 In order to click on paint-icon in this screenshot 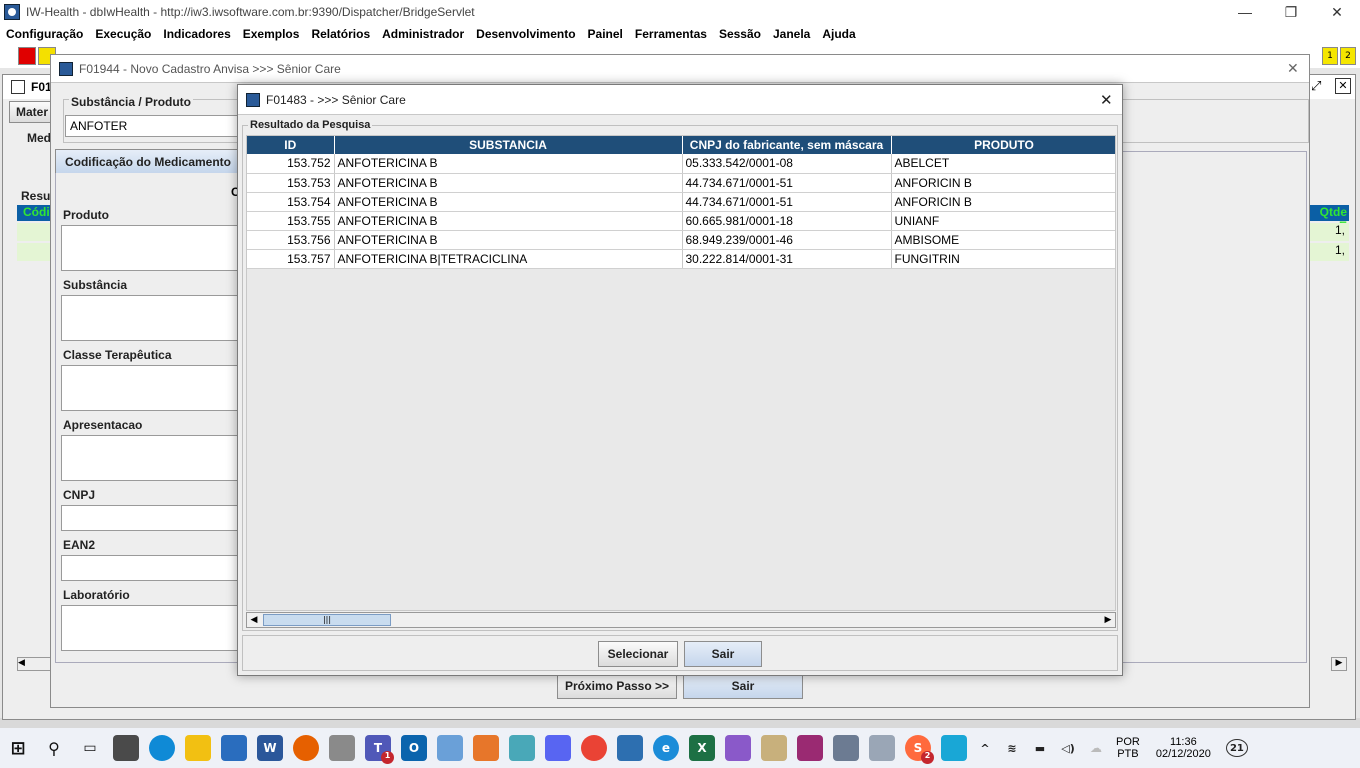, I will do `click(774, 748)`.